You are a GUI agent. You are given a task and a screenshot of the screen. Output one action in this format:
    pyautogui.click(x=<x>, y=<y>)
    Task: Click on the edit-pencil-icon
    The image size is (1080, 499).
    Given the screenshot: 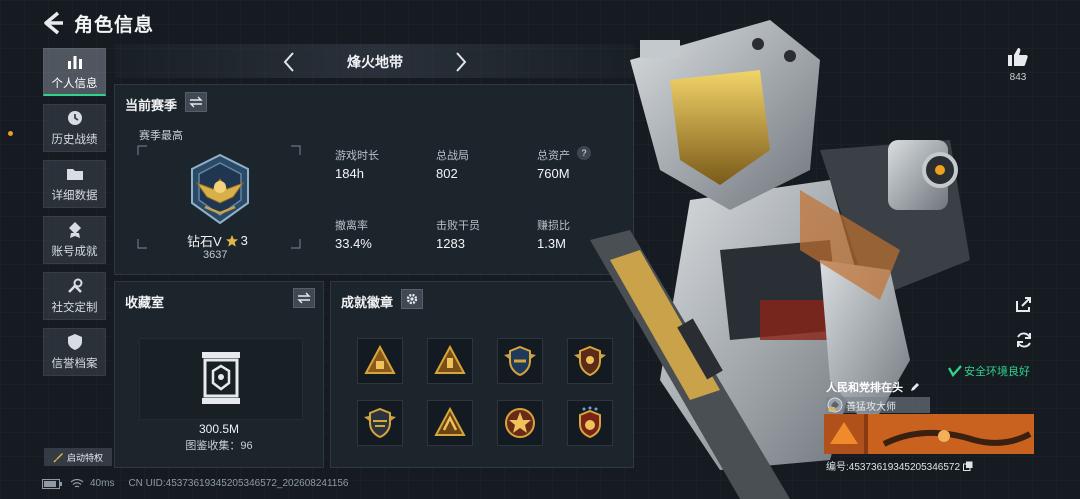 What is the action you would take?
    pyautogui.click(x=915, y=387)
    